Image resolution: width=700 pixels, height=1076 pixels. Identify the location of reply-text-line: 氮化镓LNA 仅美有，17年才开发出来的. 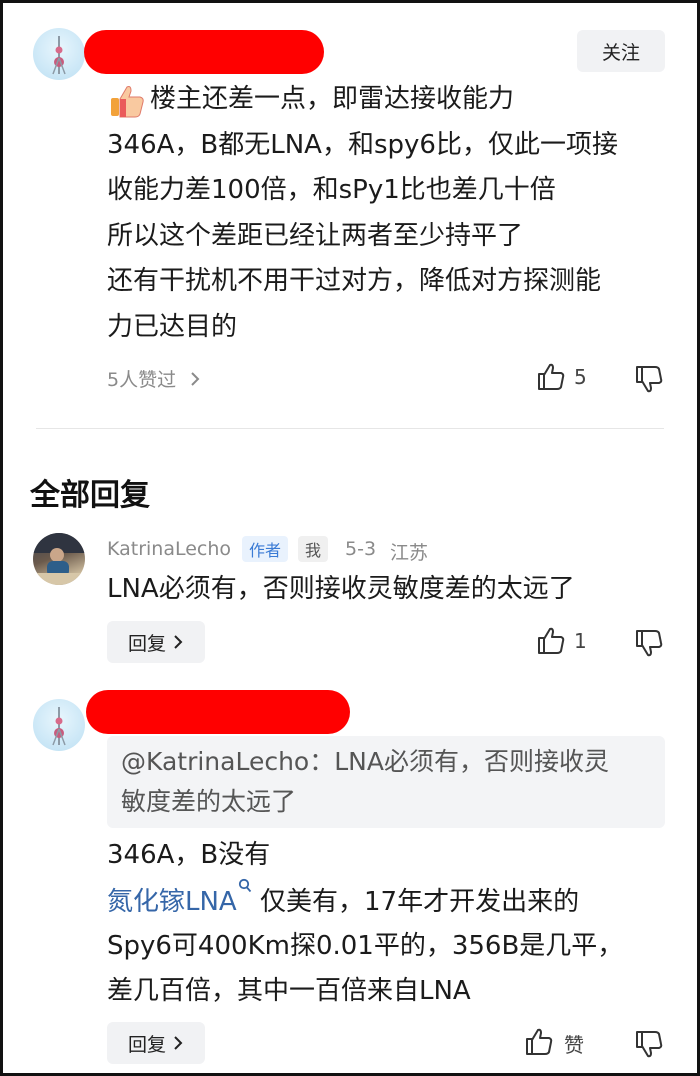
(343, 902).